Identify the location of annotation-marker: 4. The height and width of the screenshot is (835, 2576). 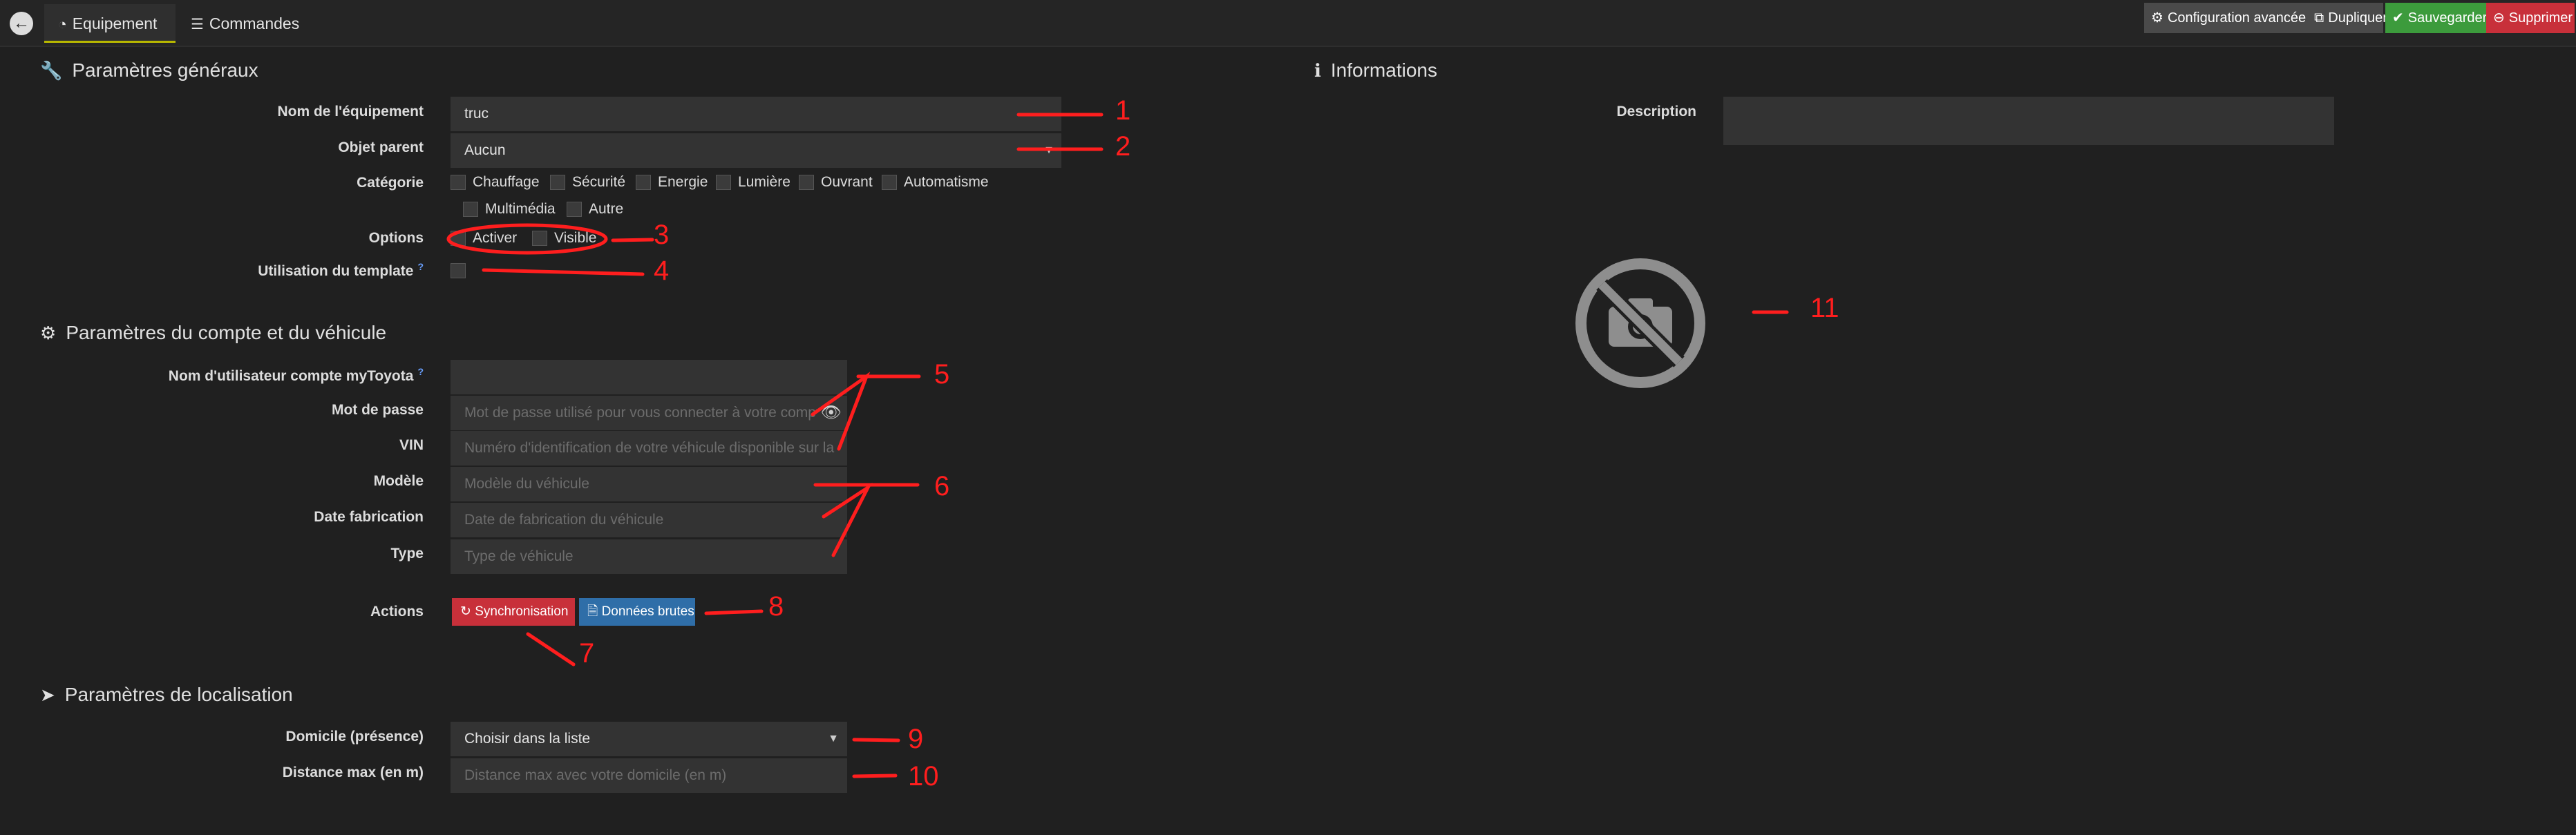
(662, 271).